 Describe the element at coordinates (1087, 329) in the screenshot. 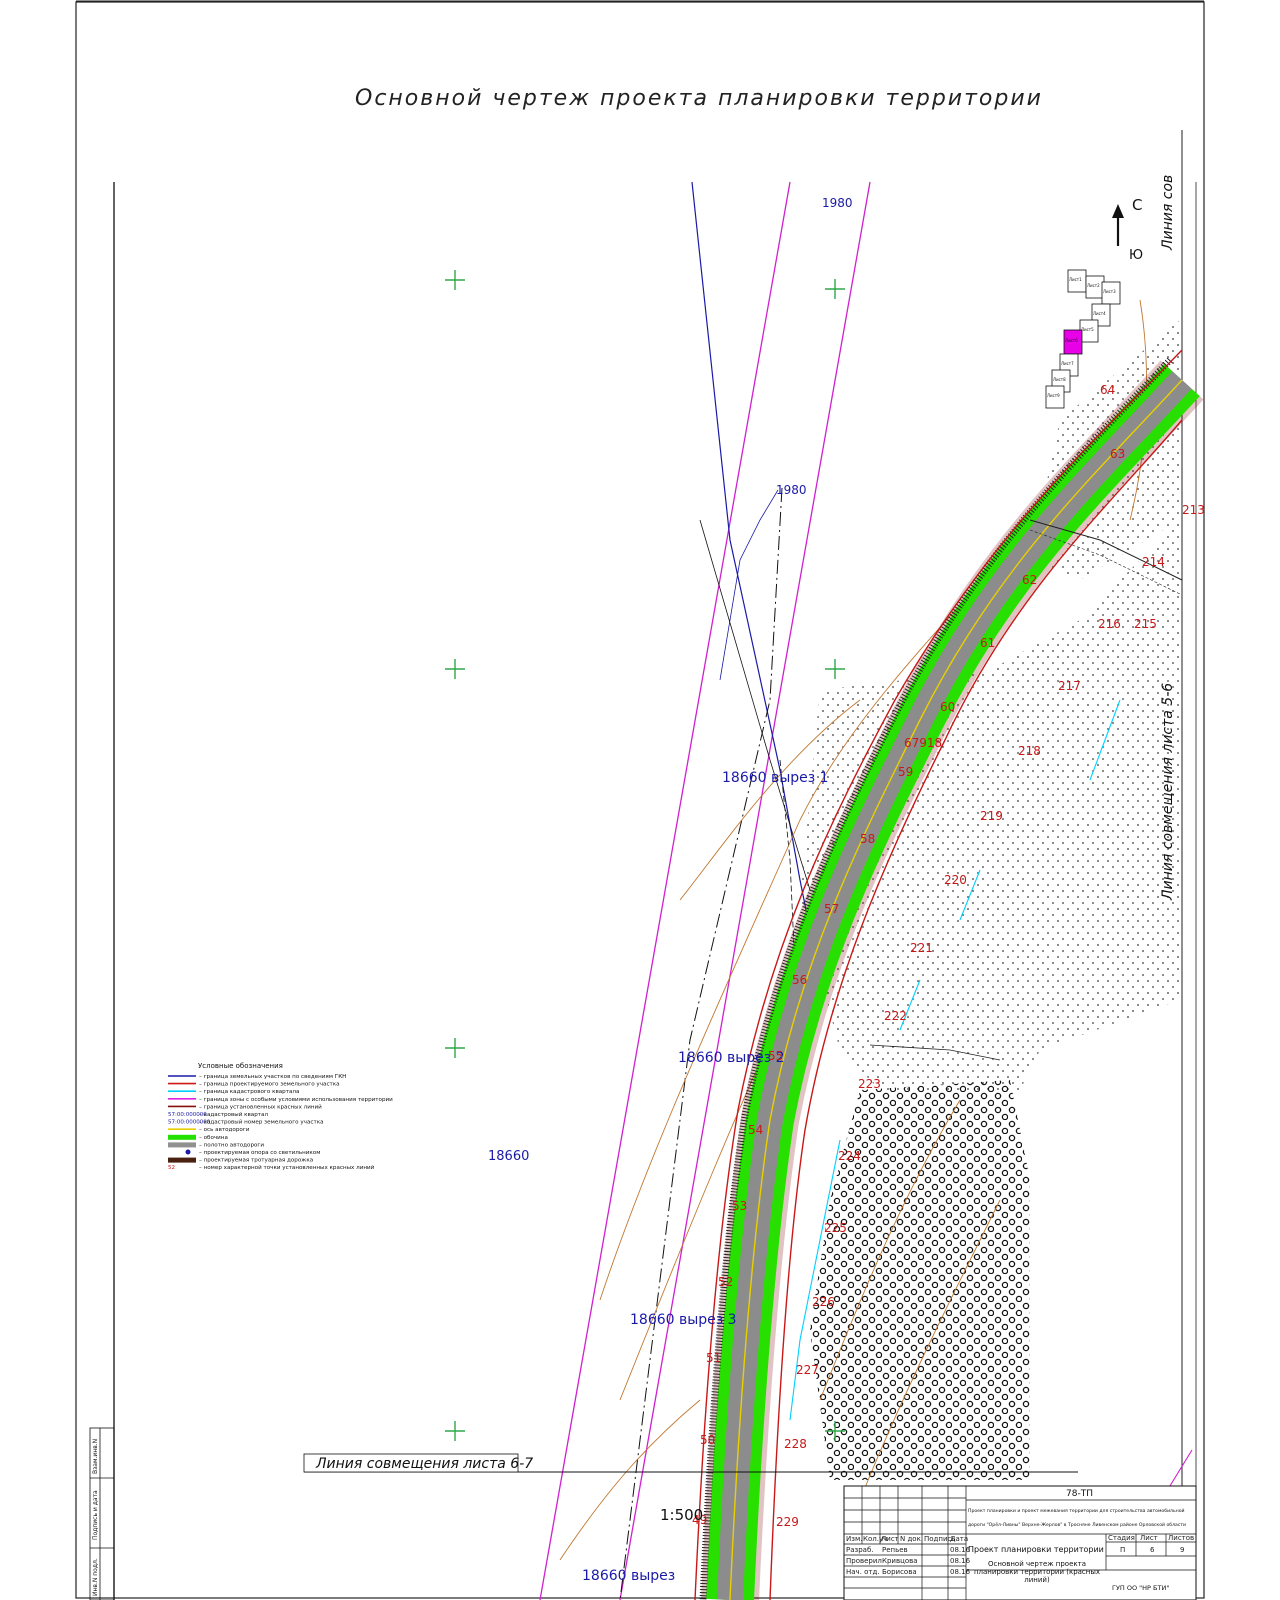

I see `svg-text: Лист5` at that location.